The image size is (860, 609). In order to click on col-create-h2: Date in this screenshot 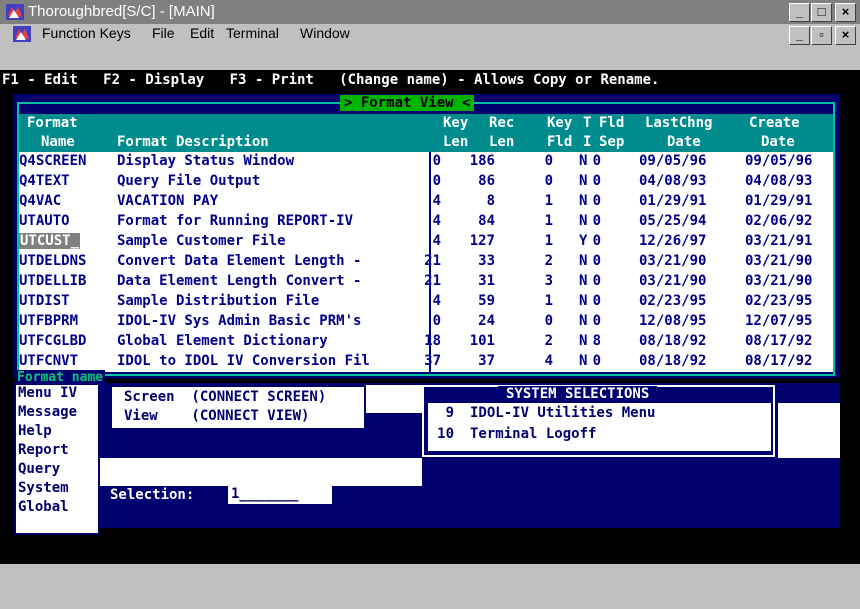, I will do `click(778, 142)`.